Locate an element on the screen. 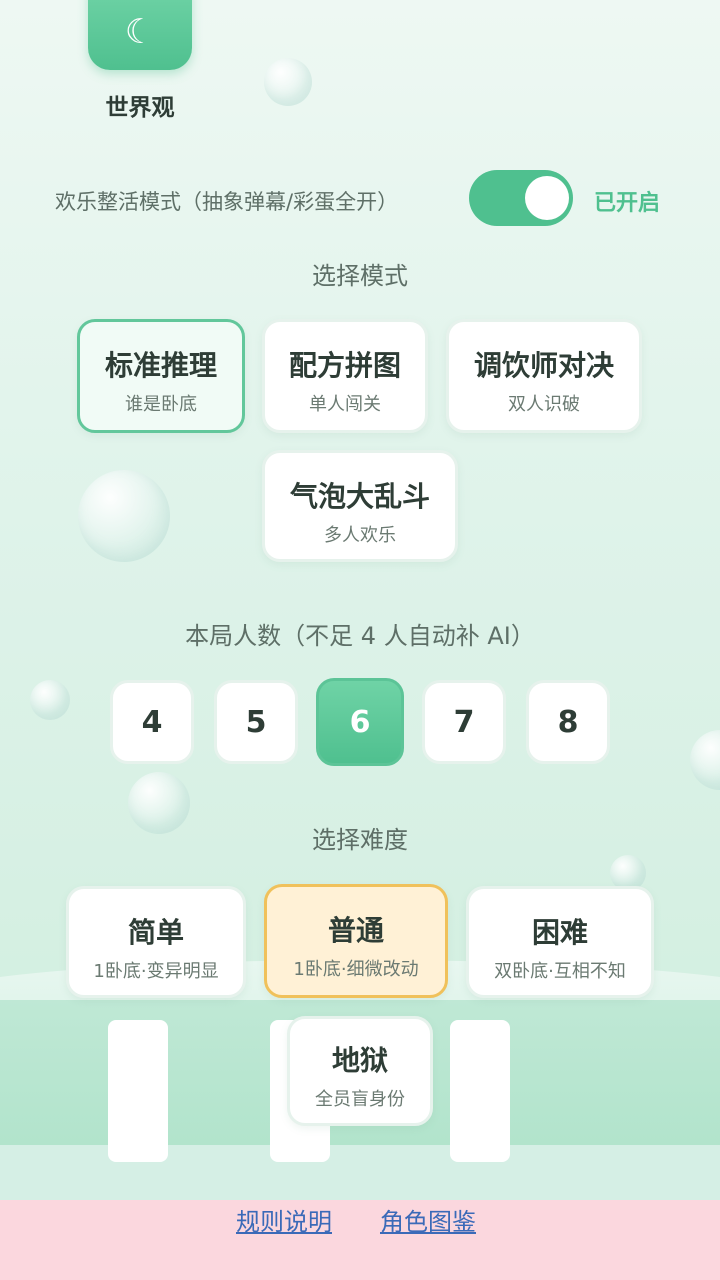 This screenshot has width=720, height=1280. mode-card-bubble-brawl: 气泡大乱斗 多人欢乐 is located at coordinates (360, 506).